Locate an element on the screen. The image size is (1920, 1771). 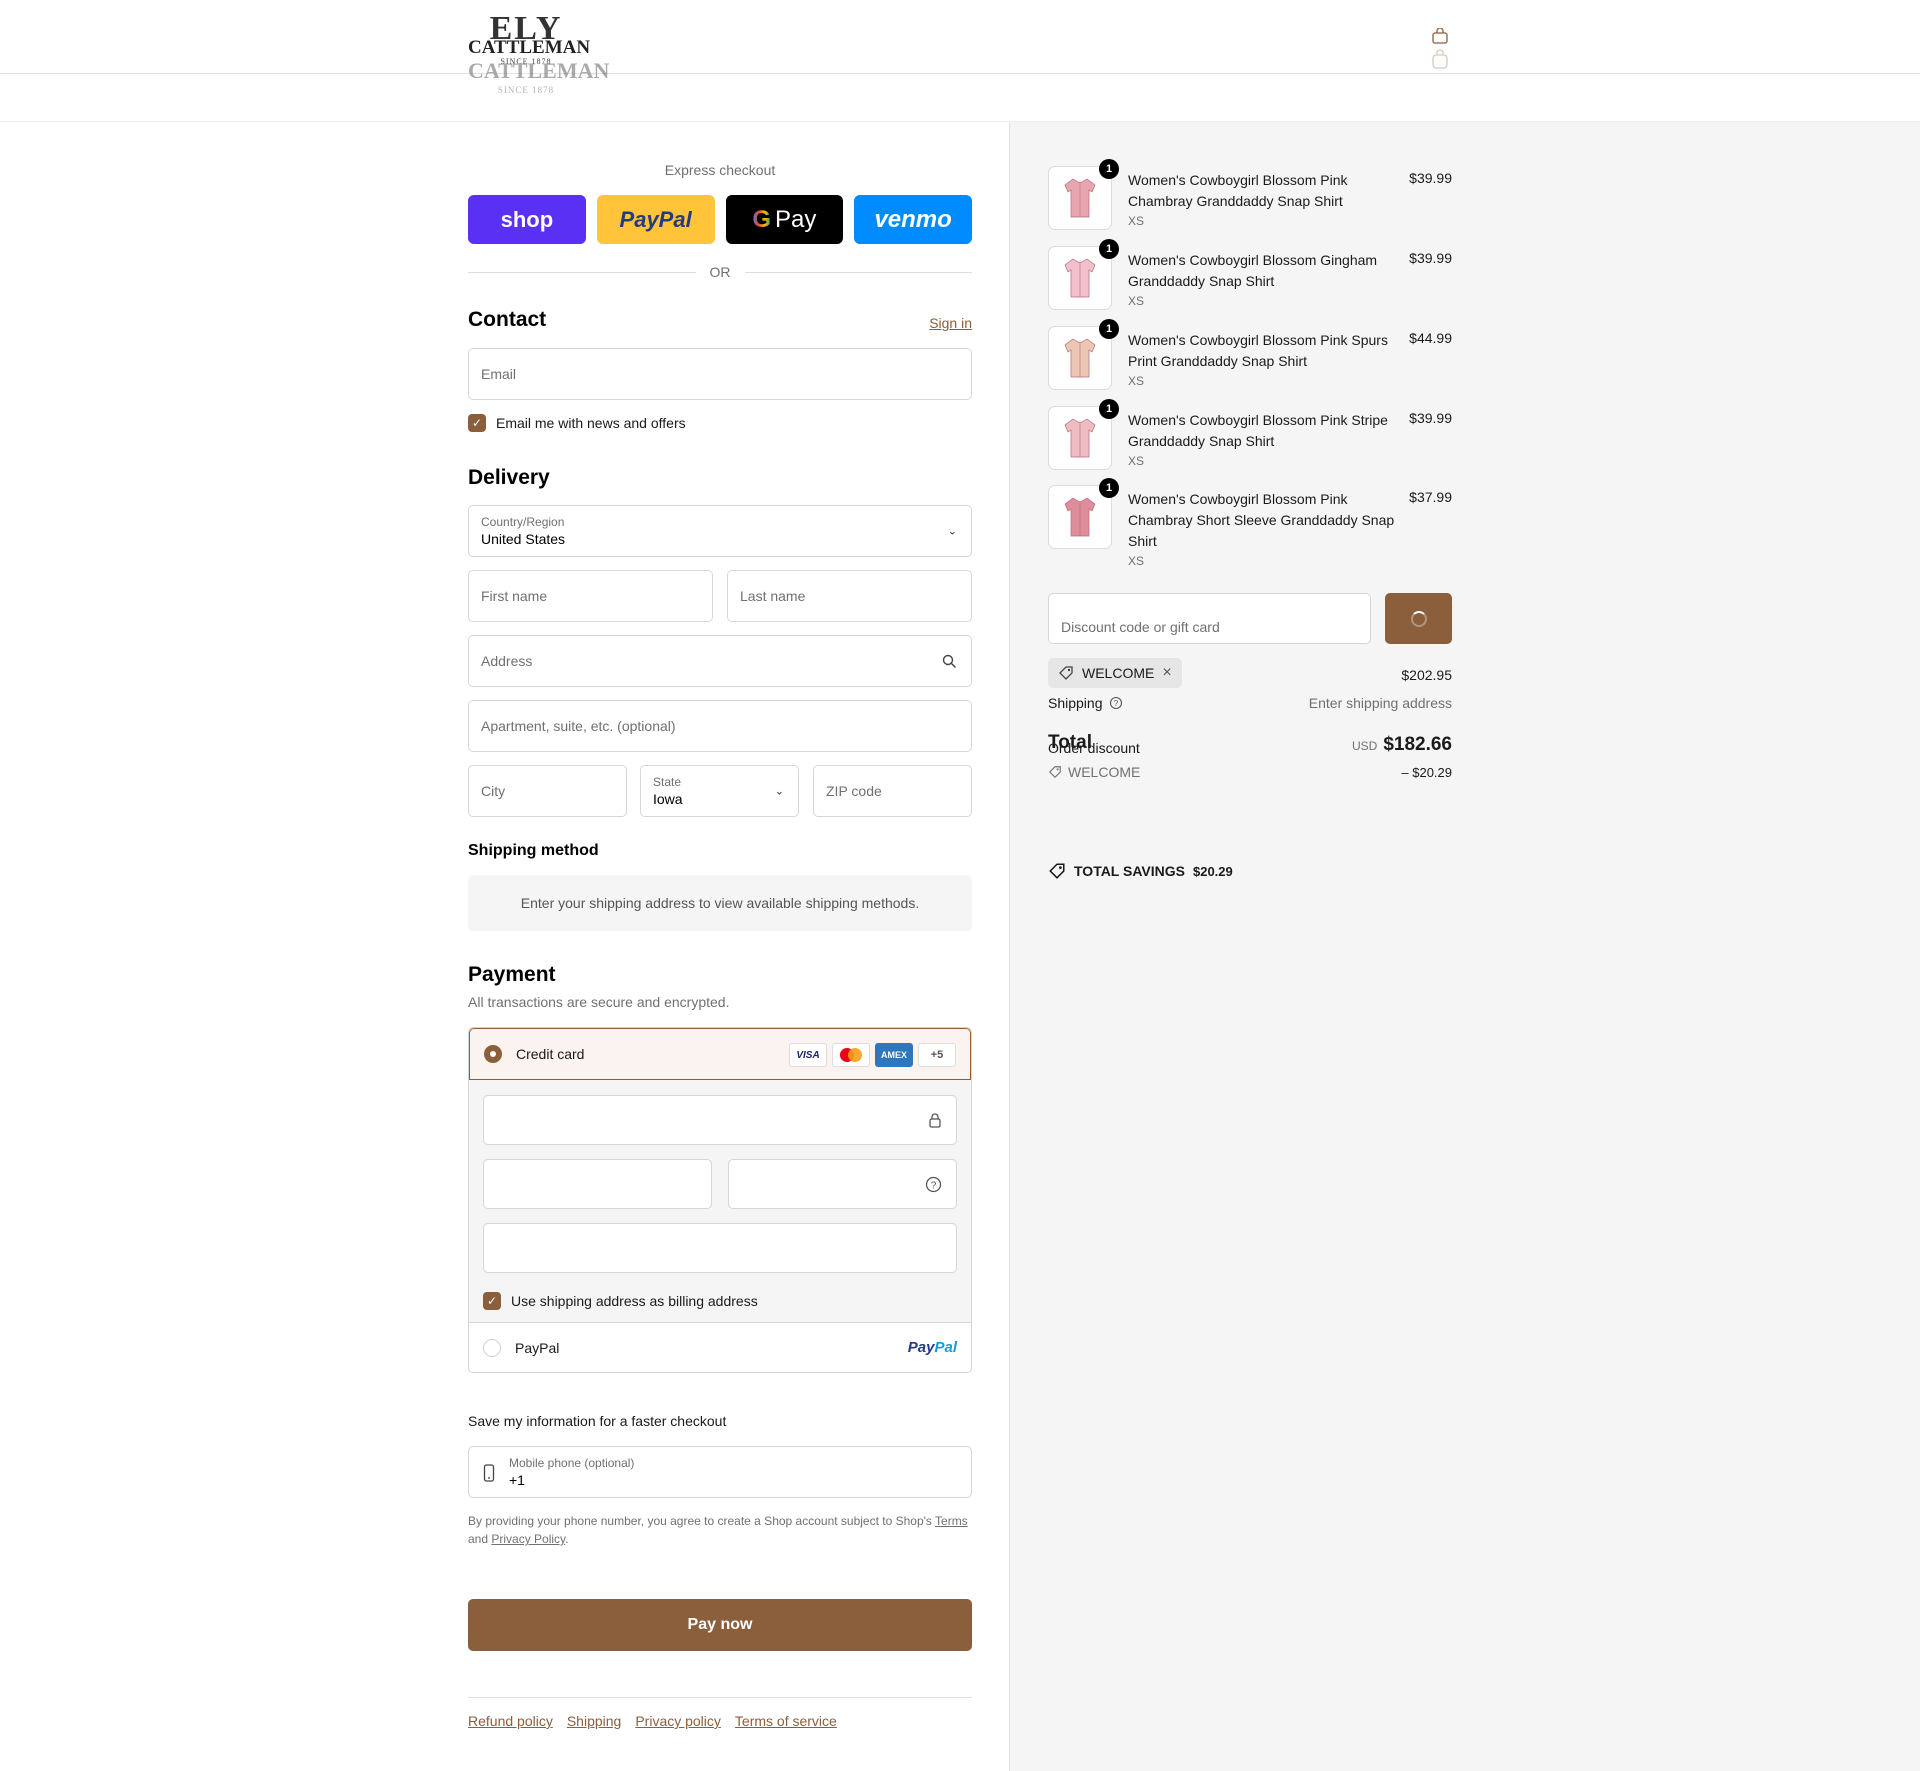
city-placeholder: City is located at coordinates (493, 791).